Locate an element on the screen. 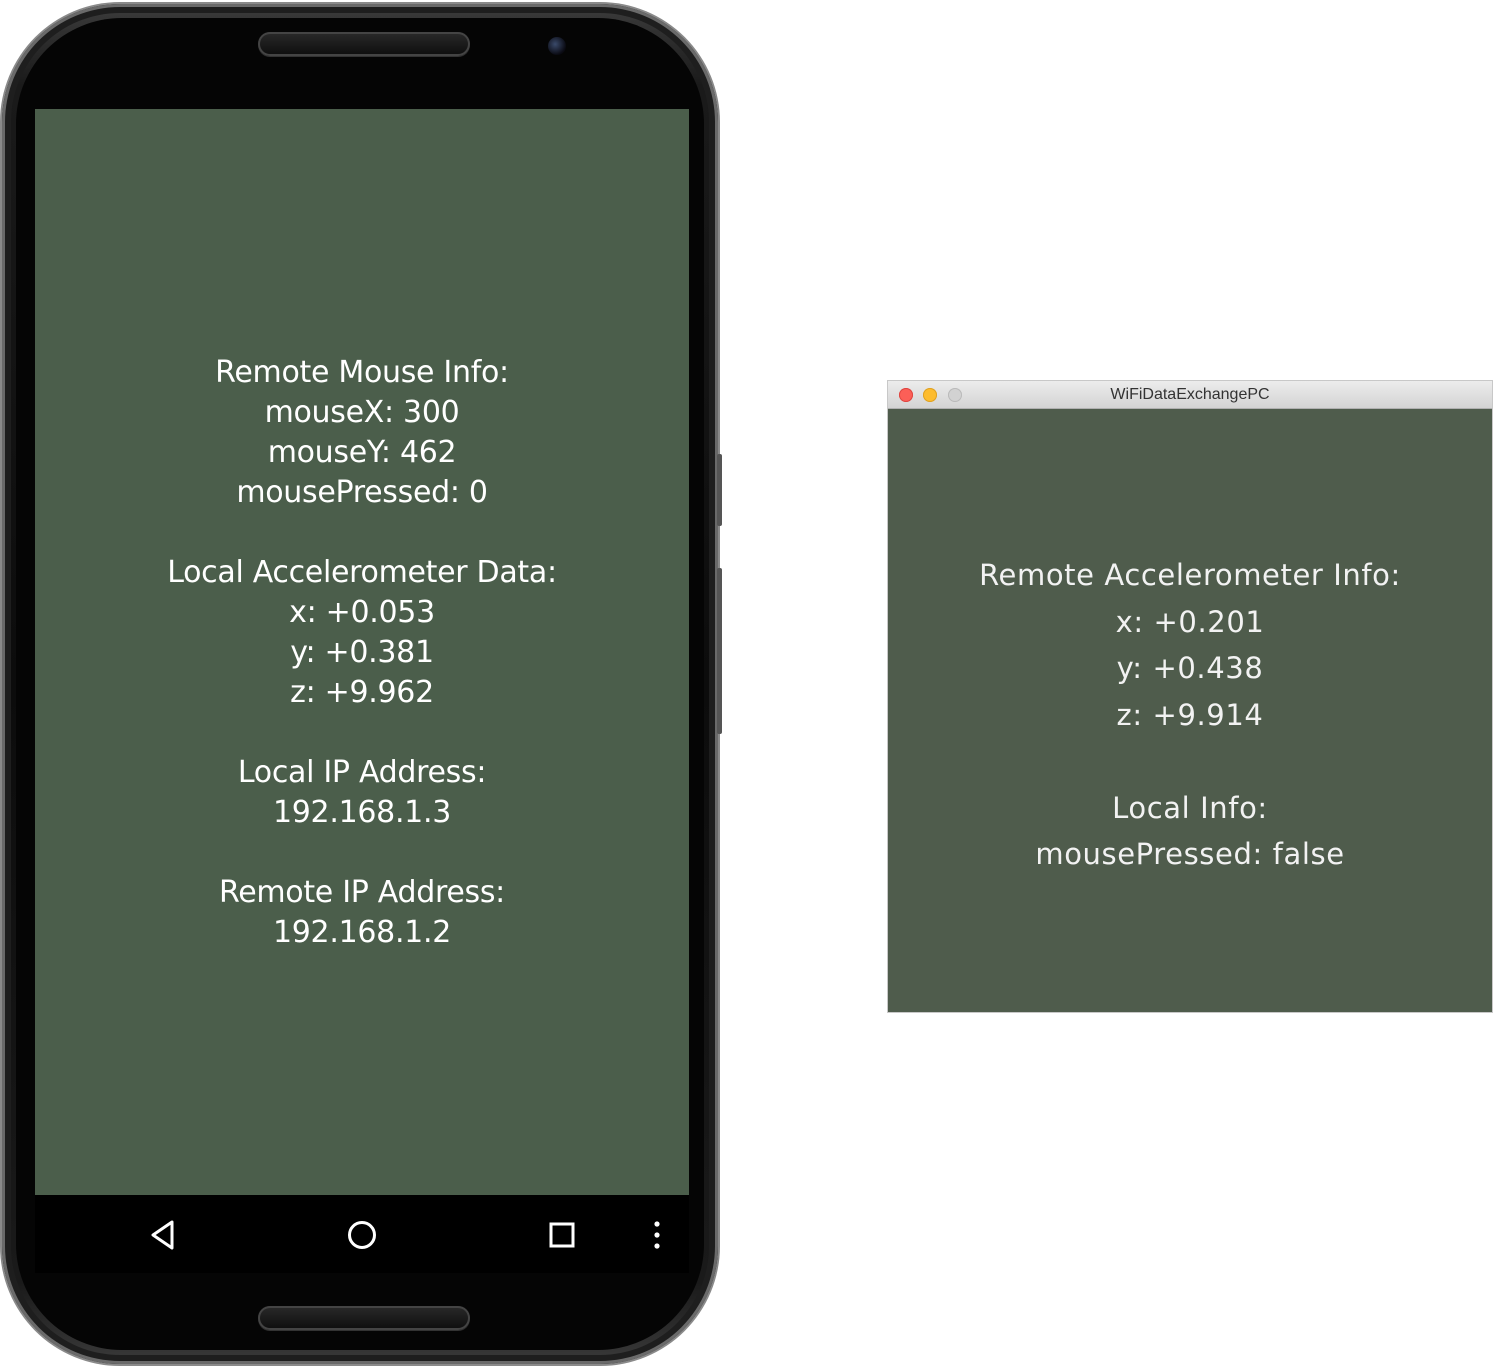  local-accel-heading: Local Accelerometer Data: is located at coordinates (362, 572).